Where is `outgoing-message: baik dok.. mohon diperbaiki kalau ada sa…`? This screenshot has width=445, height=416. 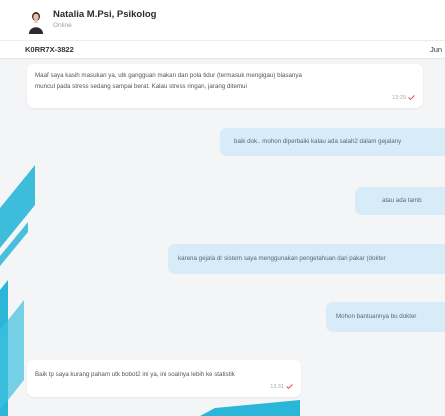 outgoing-message: baik dok.. mohon diperbaiki kalau ada sa… is located at coordinates (332, 142).